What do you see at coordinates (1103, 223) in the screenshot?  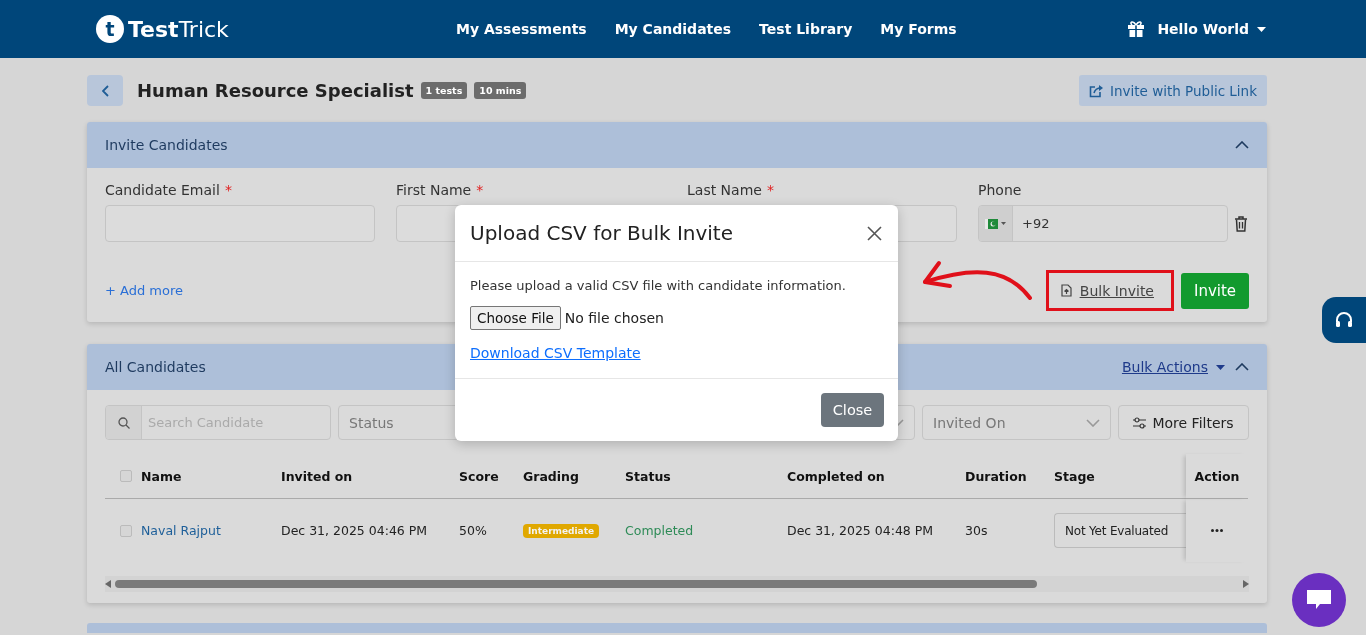 I see `phone-field: +92` at bounding box center [1103, 223].